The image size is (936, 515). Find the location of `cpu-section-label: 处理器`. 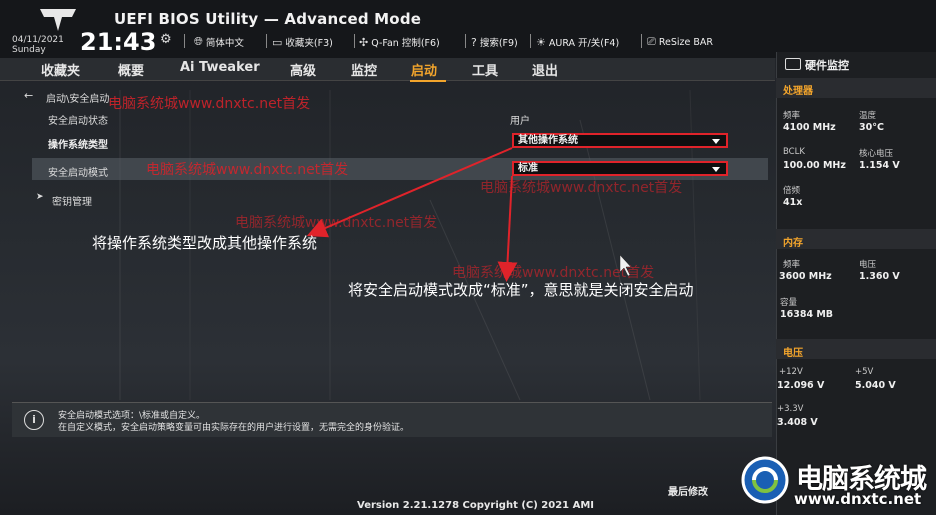

cpu-section-label: 处理器 is located at coordinates (798, 91).